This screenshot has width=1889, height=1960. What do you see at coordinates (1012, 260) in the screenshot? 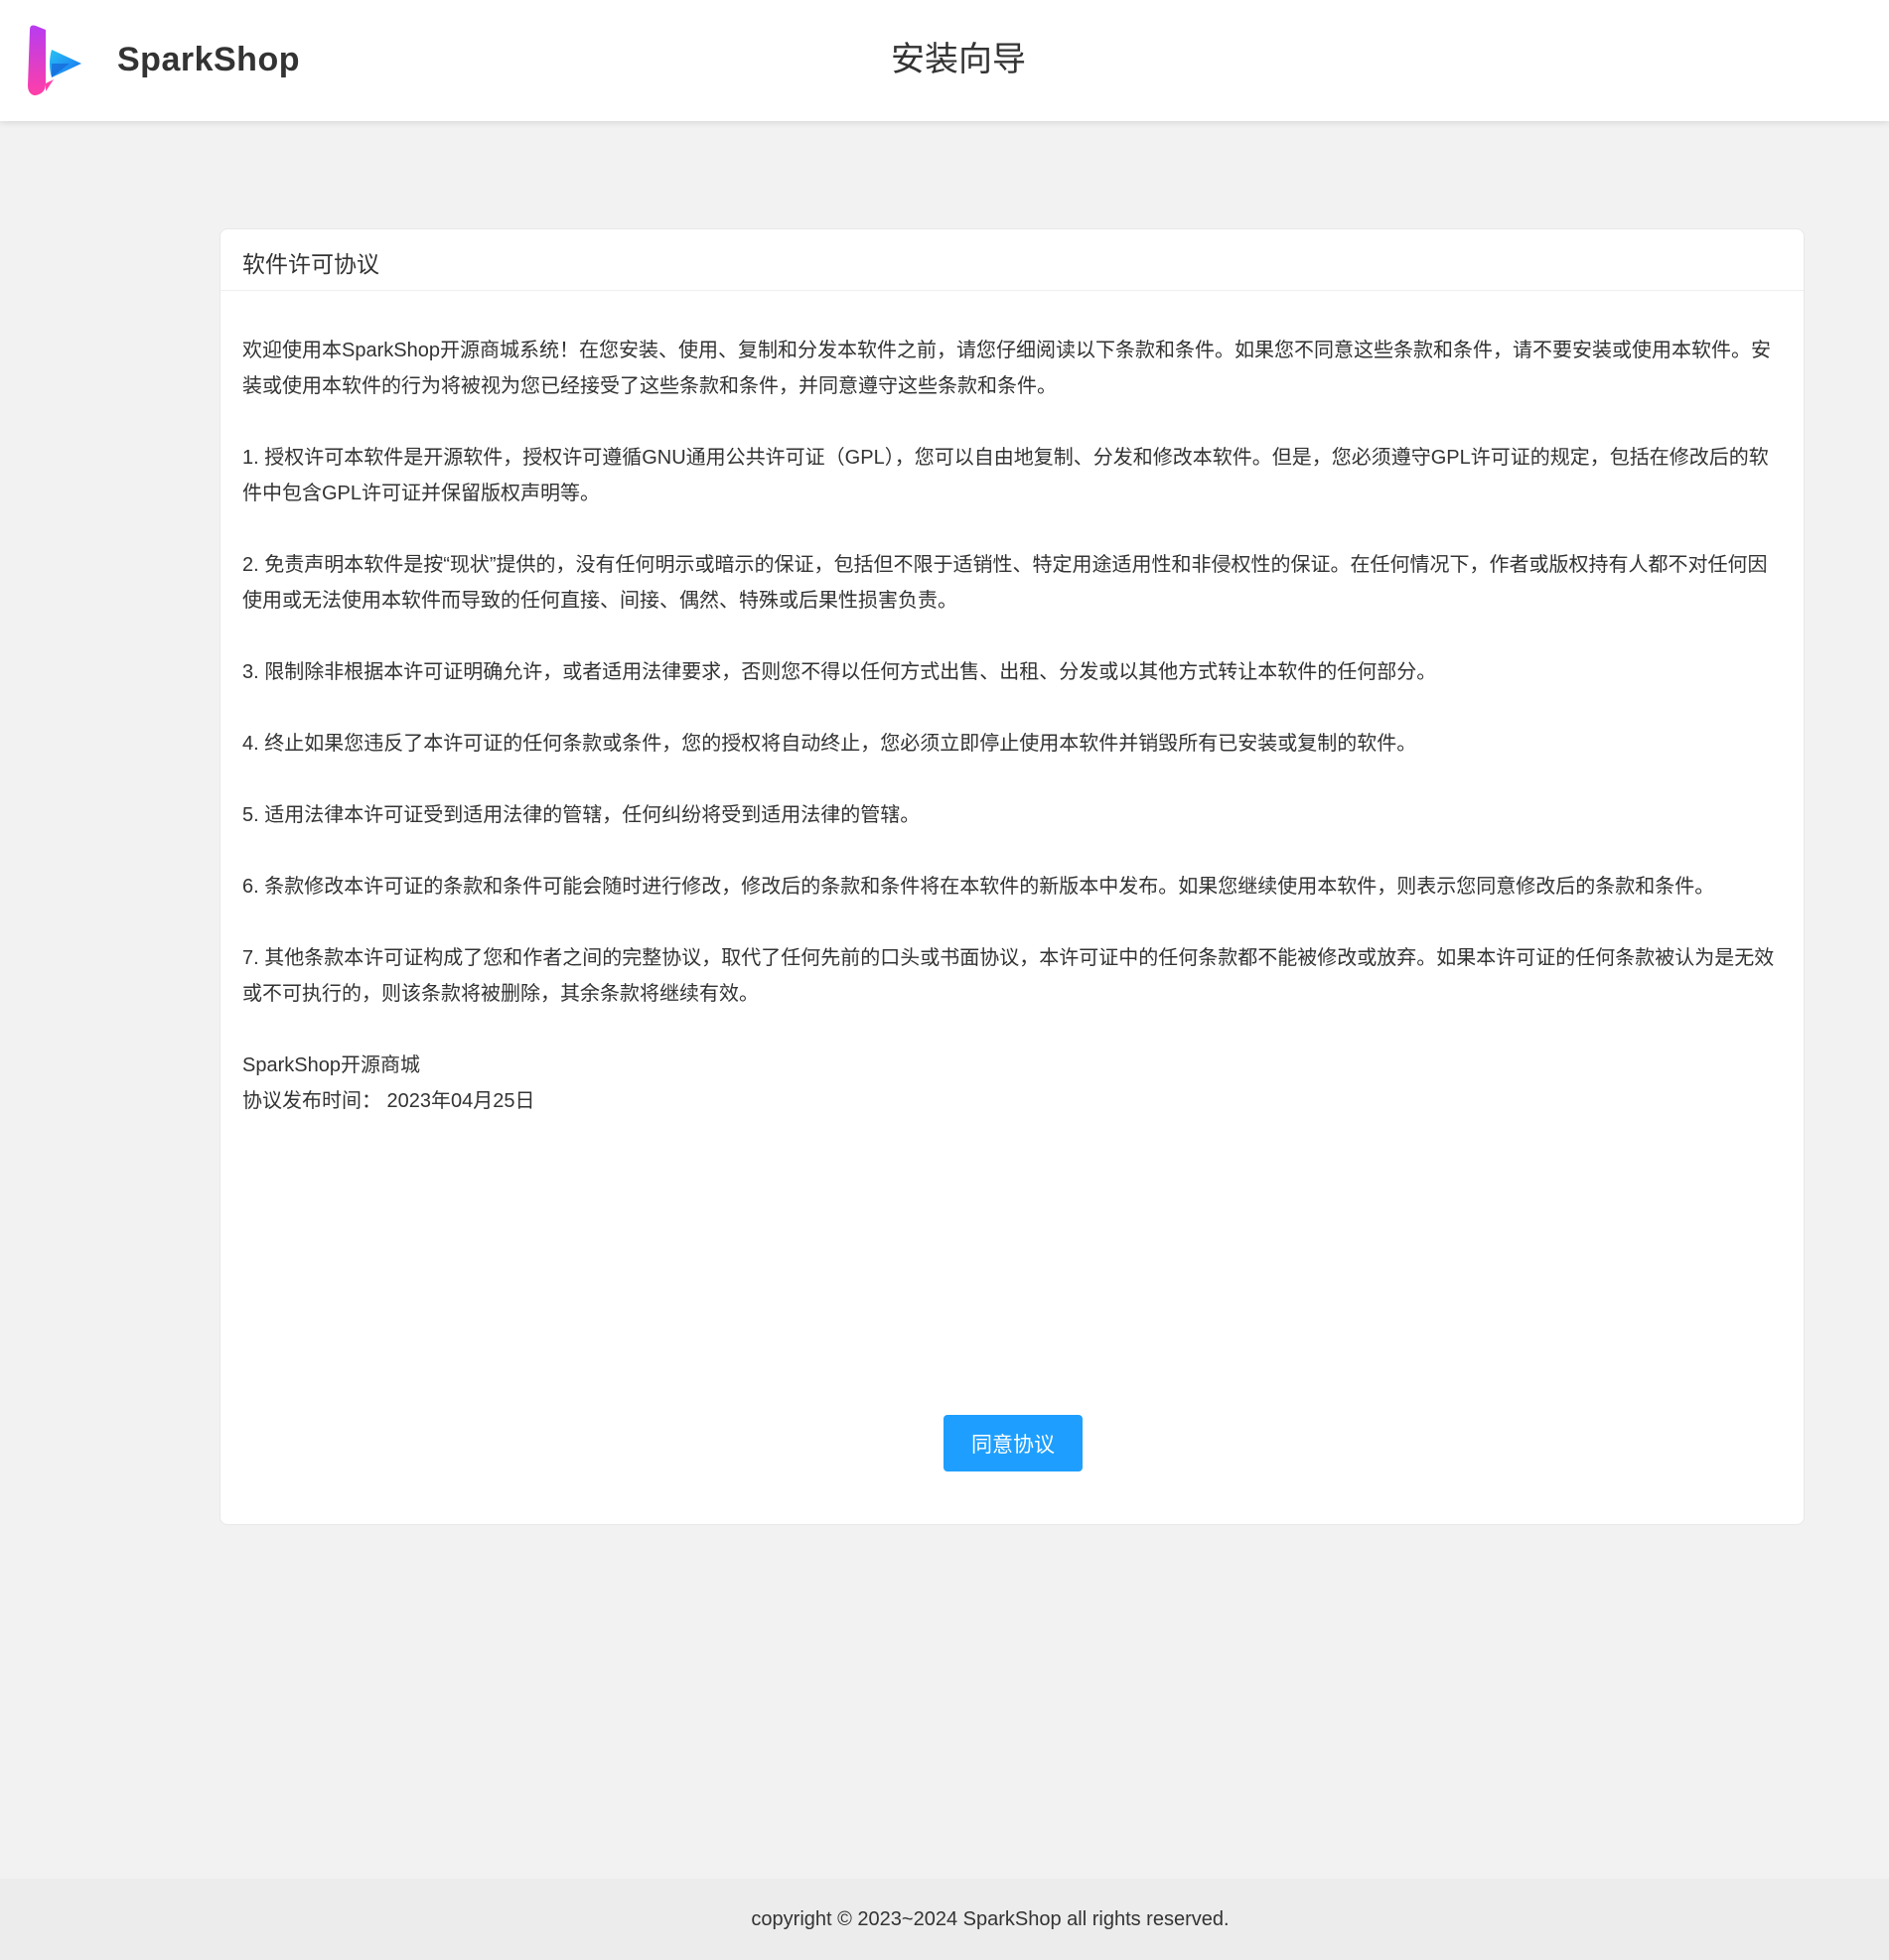
I see `license-card-title: 软件许可协议` at bounding box center [1012, 260].